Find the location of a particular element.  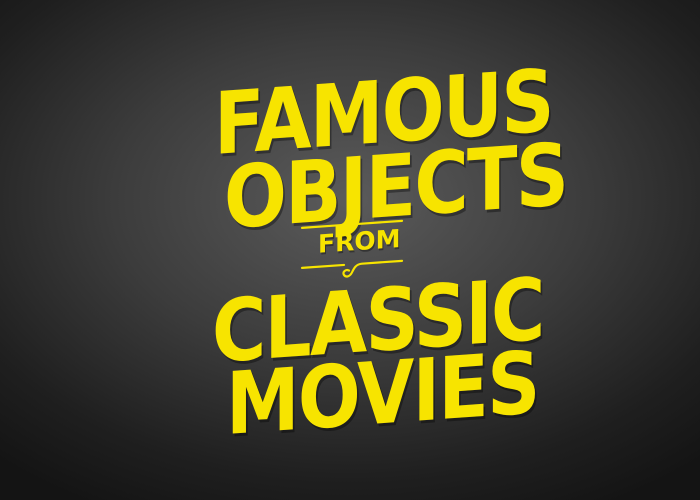

title-line-movies: MOVIES is located at coordinates (382, 394).